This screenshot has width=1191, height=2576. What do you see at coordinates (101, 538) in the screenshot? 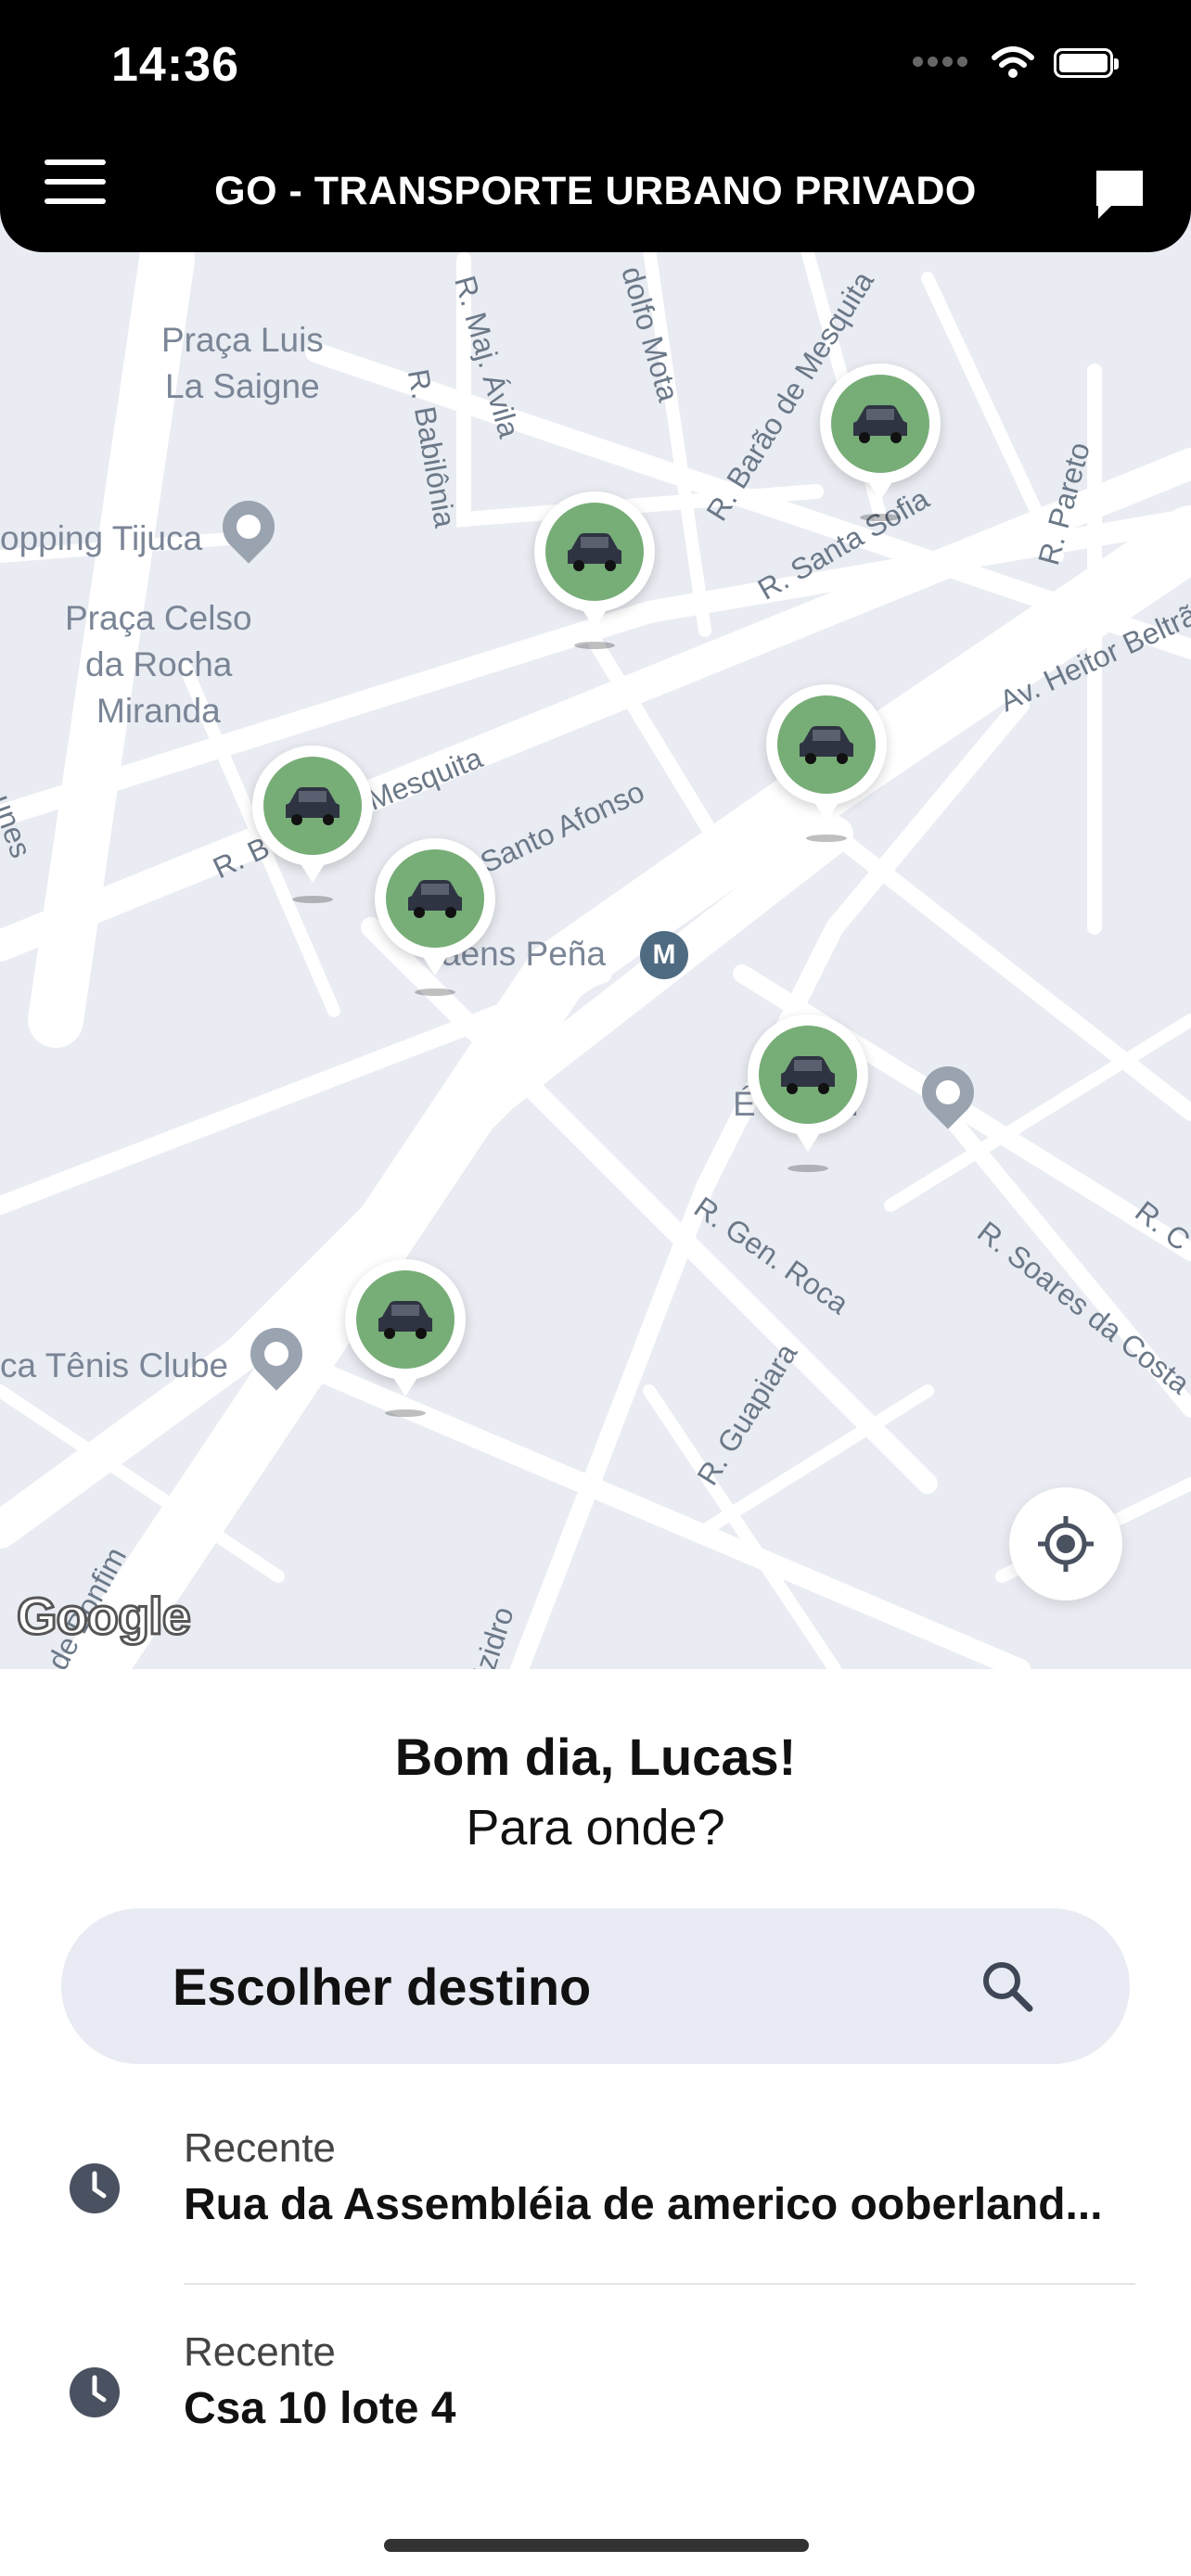
I see `map-place-label: opping Tijuca` at bounding box center [101, 538].